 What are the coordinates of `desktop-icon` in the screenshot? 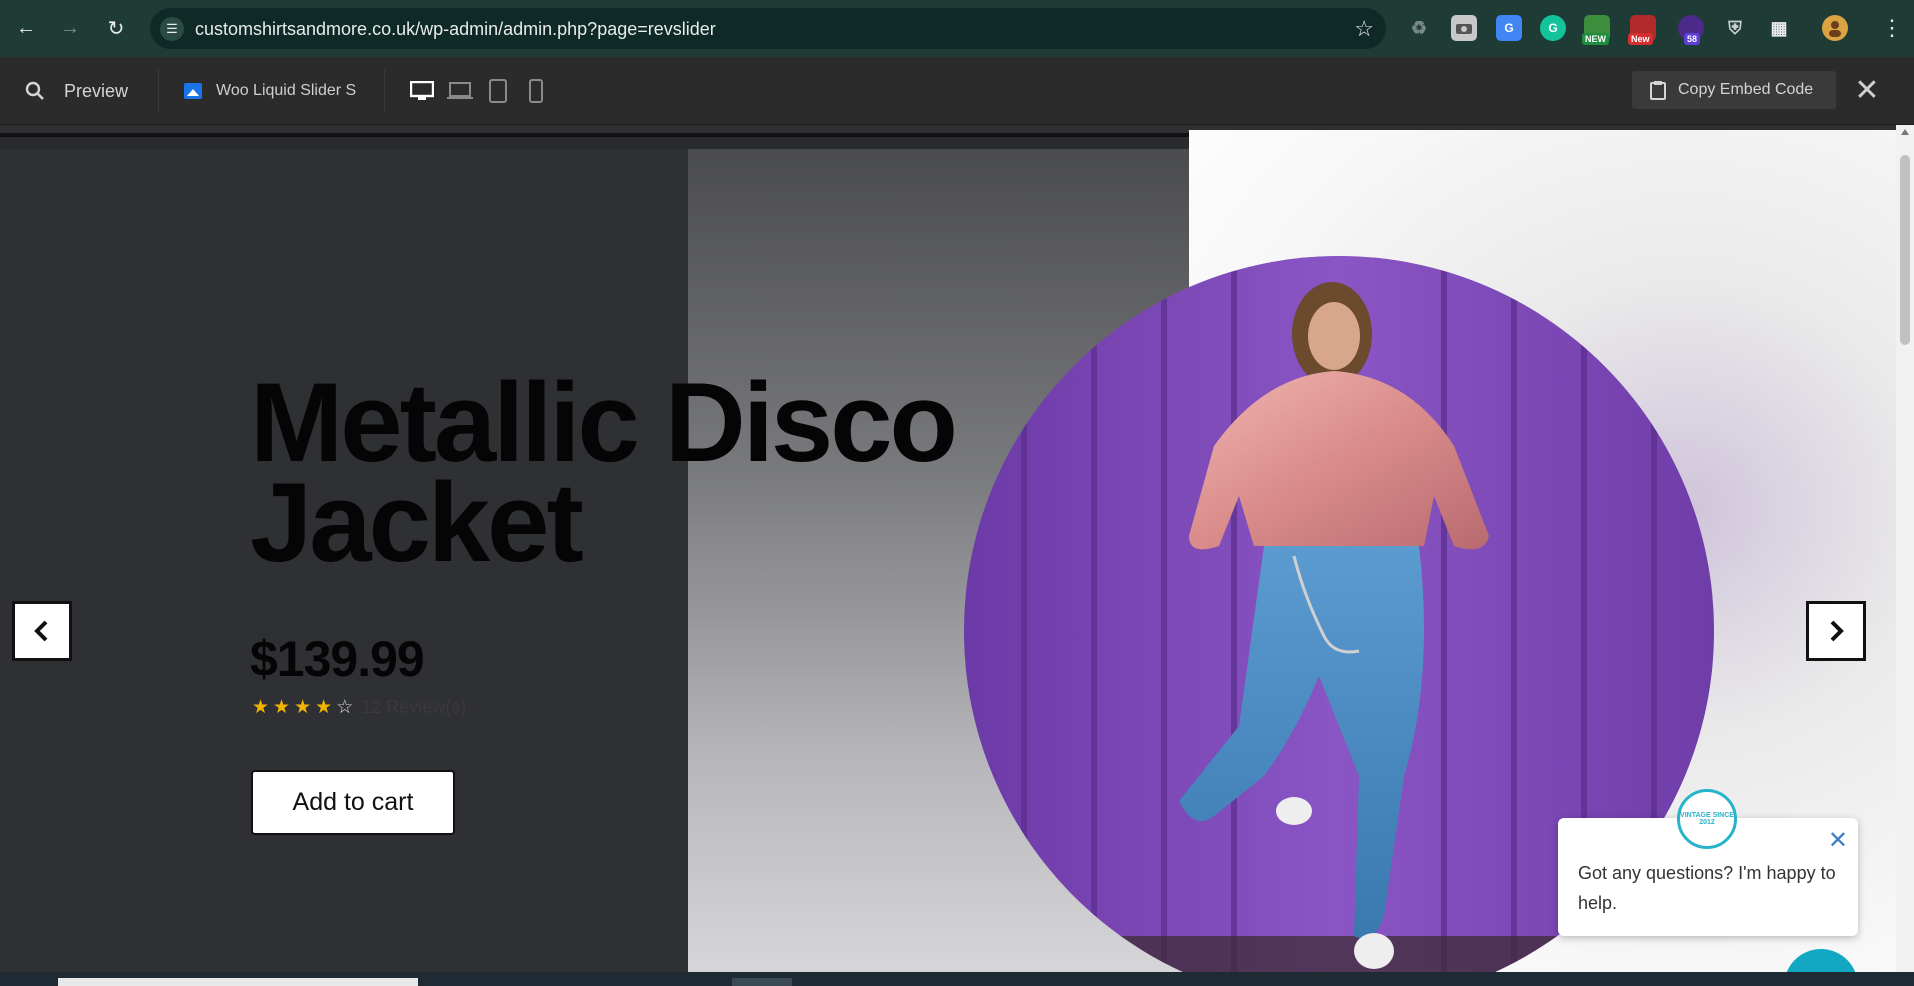 It's located at (422, 91).